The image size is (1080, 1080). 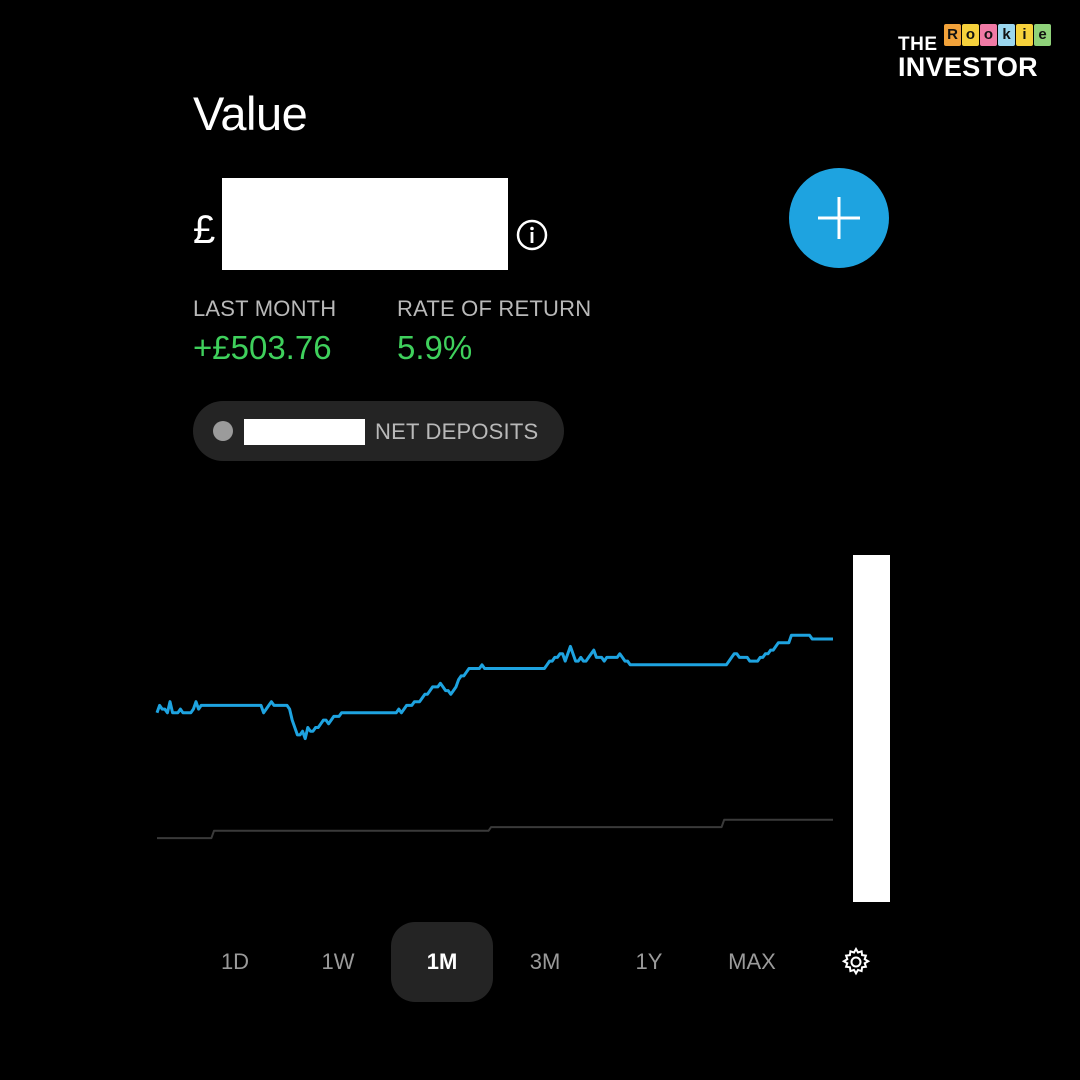 I want to click on info-icon, so click(x=532, y=235).